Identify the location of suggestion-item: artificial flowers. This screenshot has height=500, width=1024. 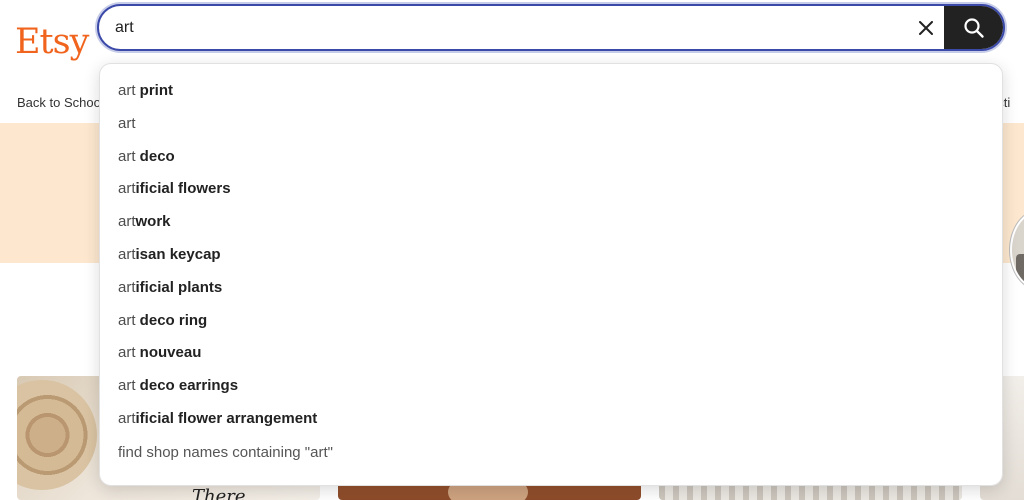
(551, 189).